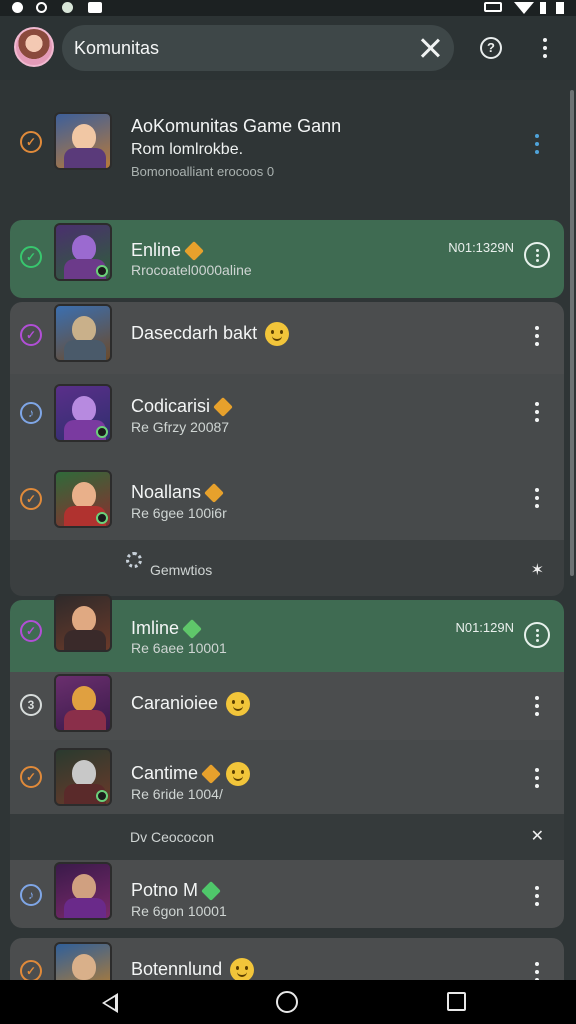  I want to click on item-title: Potno M, so click(176, 891).